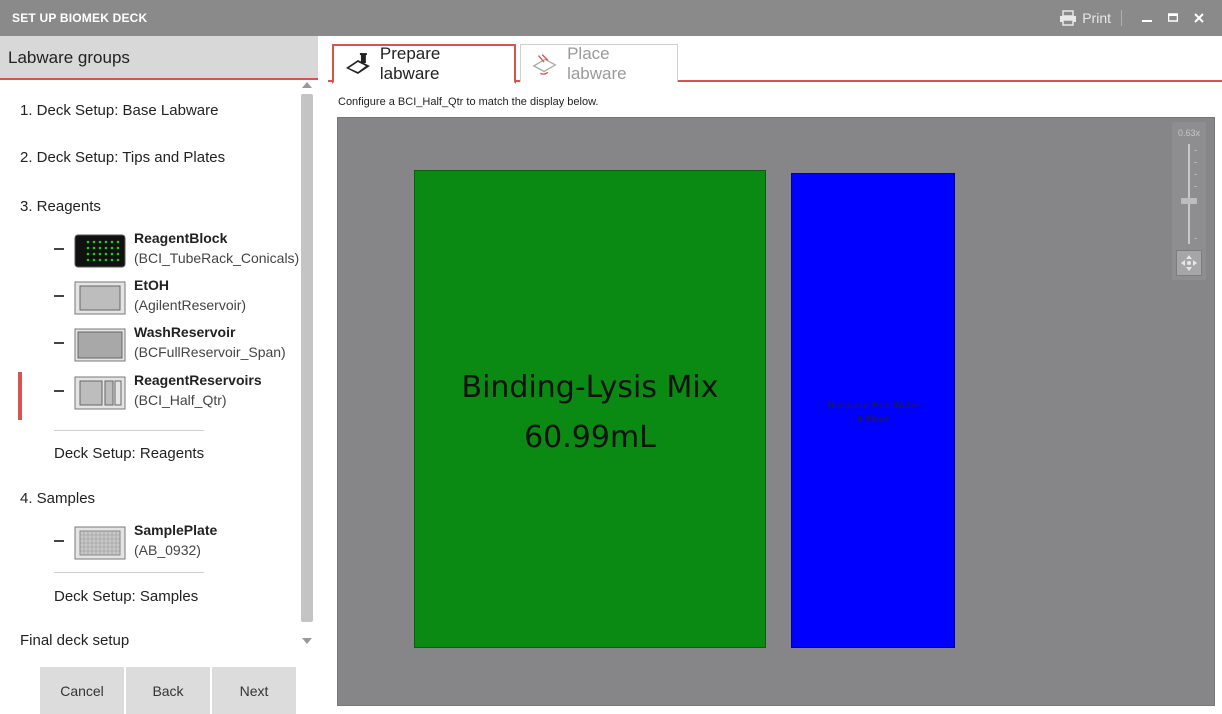 The image size is (1222, 714). What do you see at coordinates (611, 18) in the screenshot?
I see `title-bar: SET UP BIOMEK DECK Print` at bounding box center [611, 18].